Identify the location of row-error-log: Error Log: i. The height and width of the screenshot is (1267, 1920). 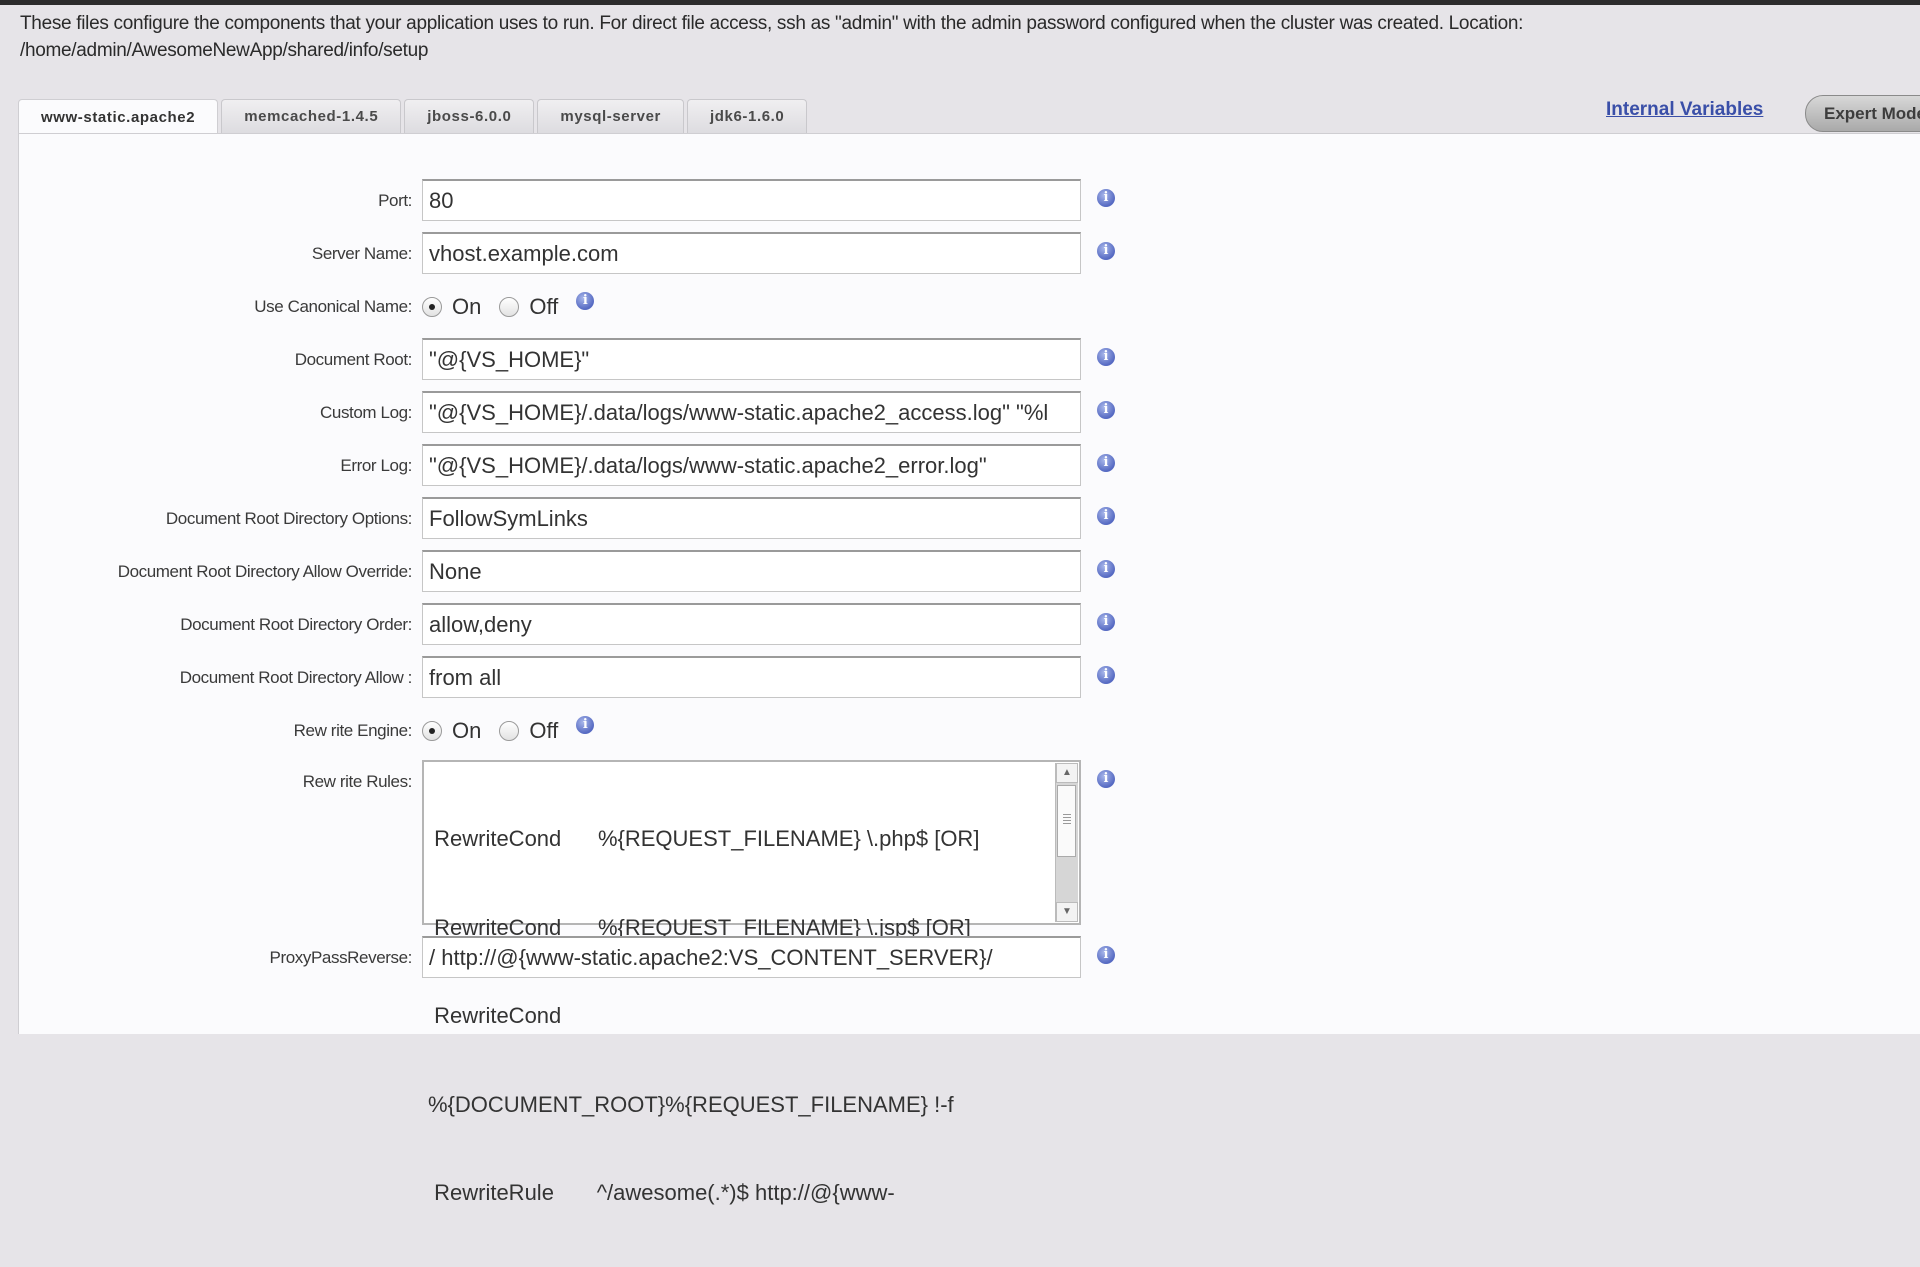
(719, 466).